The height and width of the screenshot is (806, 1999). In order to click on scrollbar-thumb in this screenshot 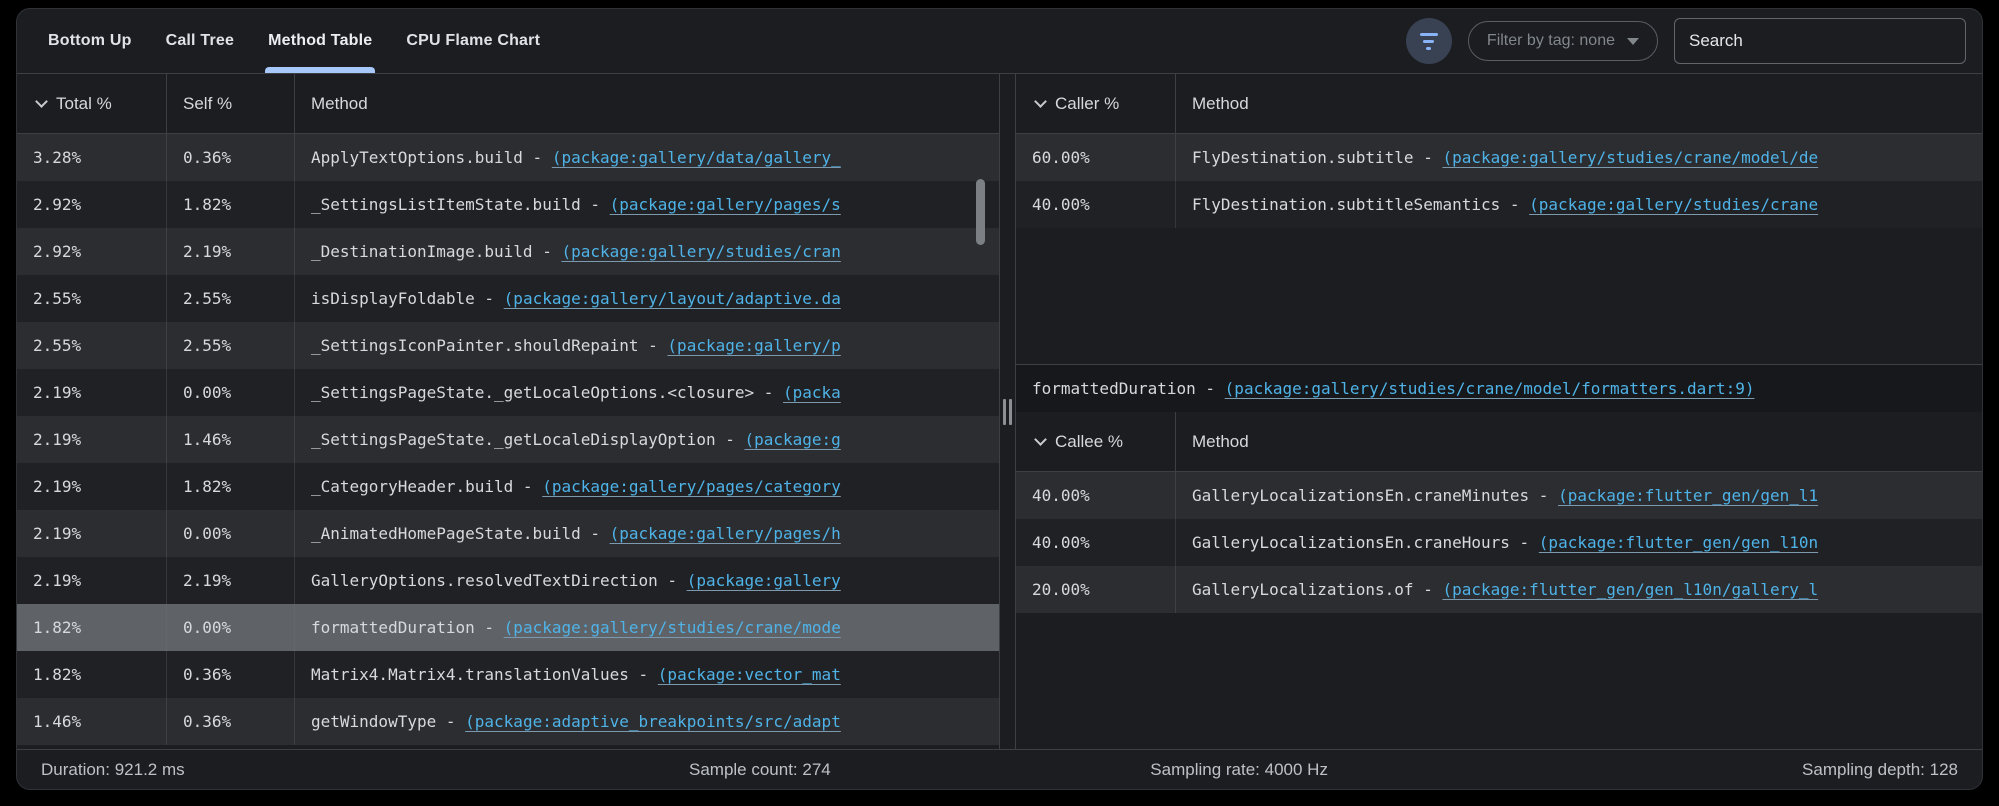, I will do `click(980, 212)`.